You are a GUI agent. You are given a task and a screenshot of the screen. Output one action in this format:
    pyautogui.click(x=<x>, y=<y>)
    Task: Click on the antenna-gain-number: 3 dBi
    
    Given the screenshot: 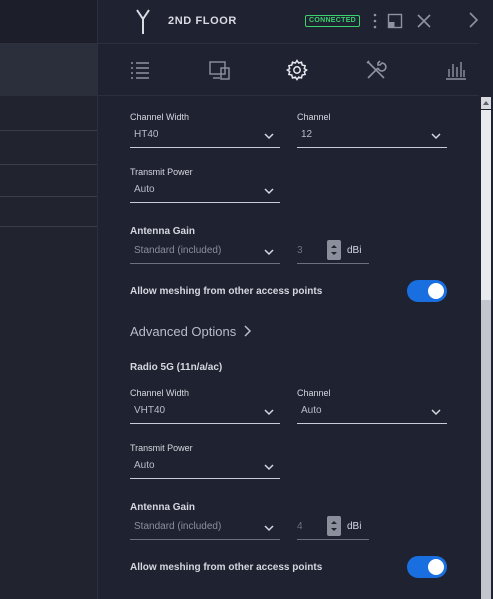 What is the action you would take?
    pyautogui.click(x=333, y=252)
    